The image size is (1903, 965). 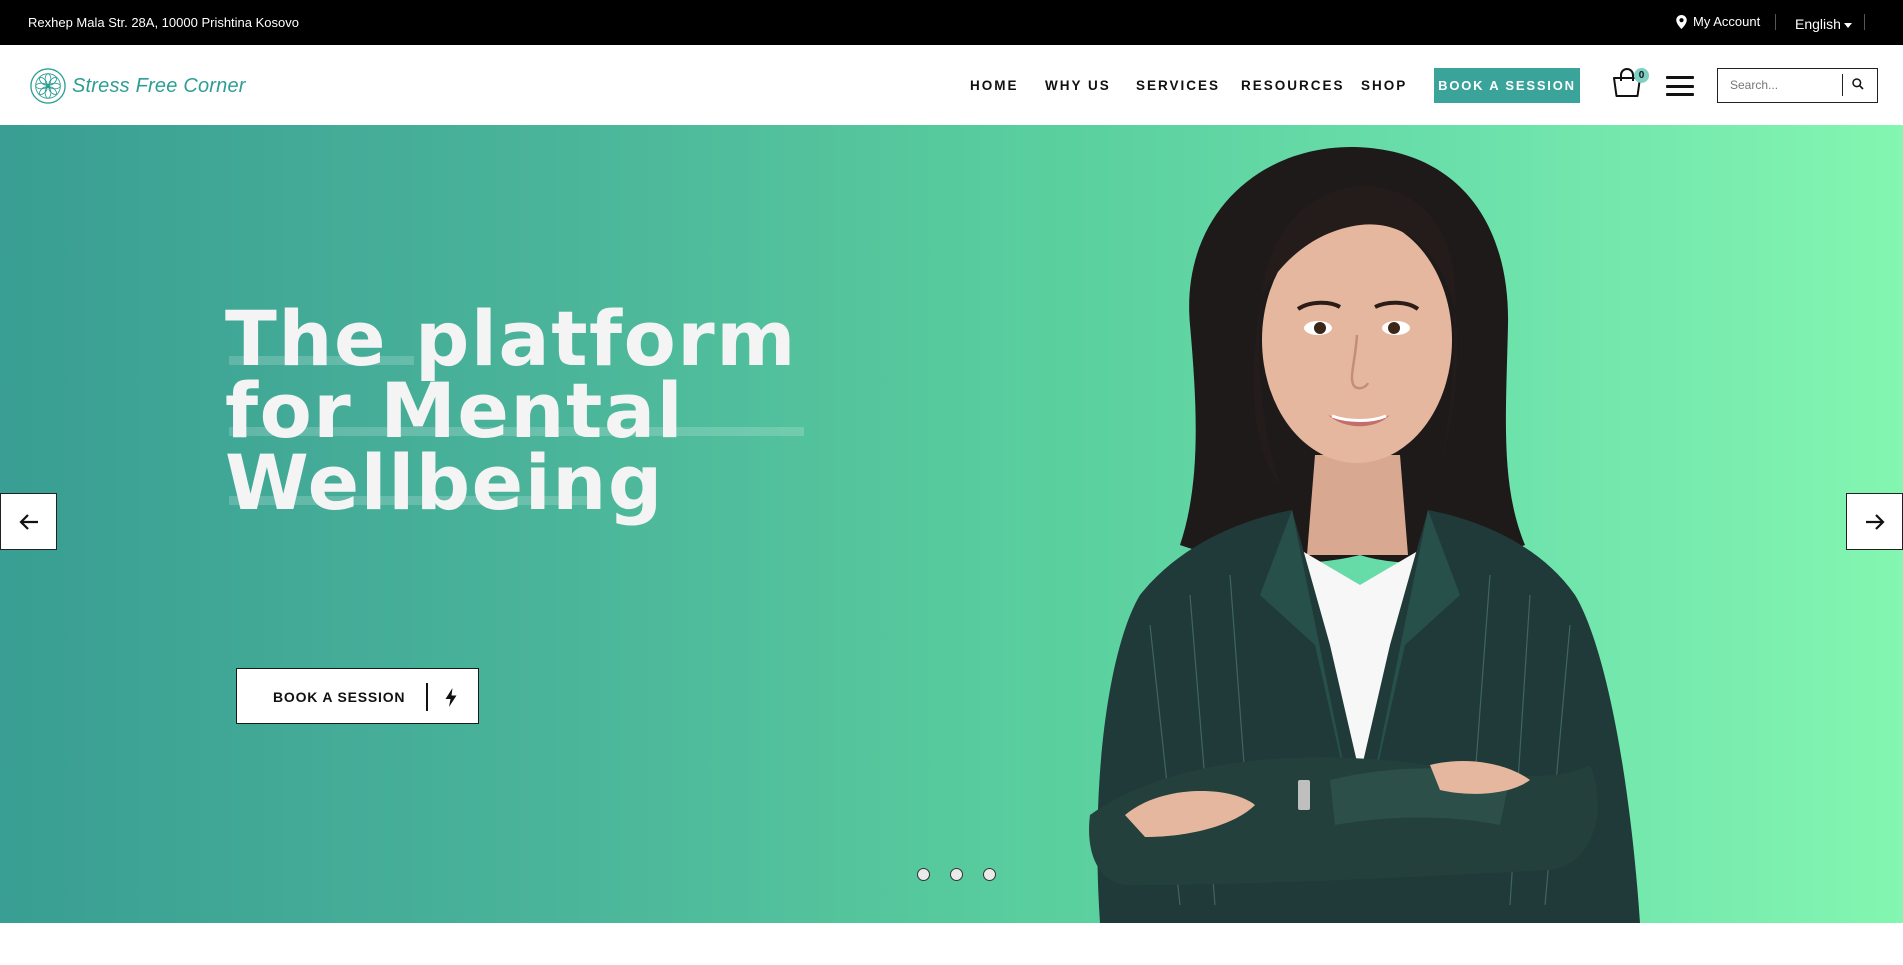 What do you see at coordinates (1681, 21) in the screenshot?
I see `location-pin-icon` at bounding box center [1681, 21].